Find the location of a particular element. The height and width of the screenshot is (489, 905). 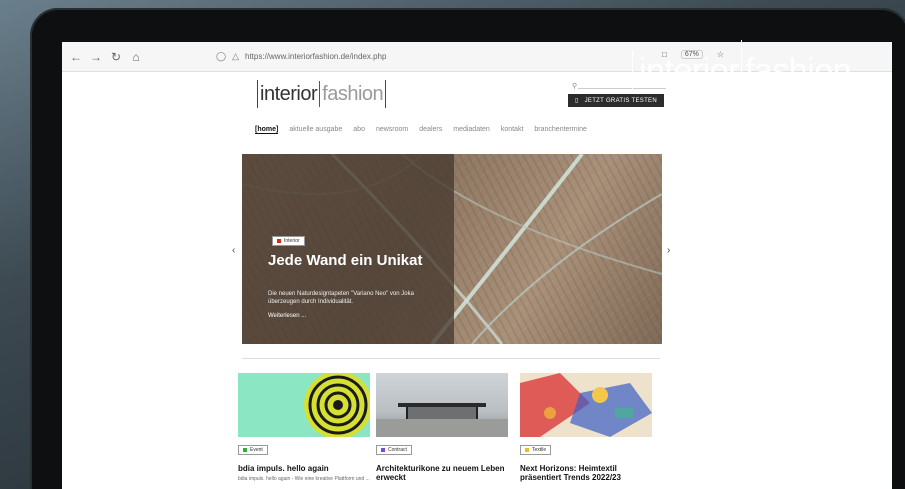

logo-bar-left is located at coordinates (632, 71).